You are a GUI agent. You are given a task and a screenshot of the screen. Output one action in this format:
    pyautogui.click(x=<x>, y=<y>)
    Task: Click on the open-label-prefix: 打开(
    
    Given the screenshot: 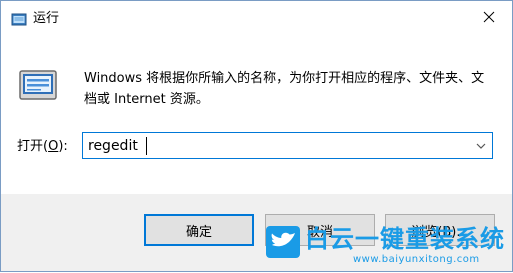 What is the action you would take?
    pyautogui.click(x=33, y=146)
    